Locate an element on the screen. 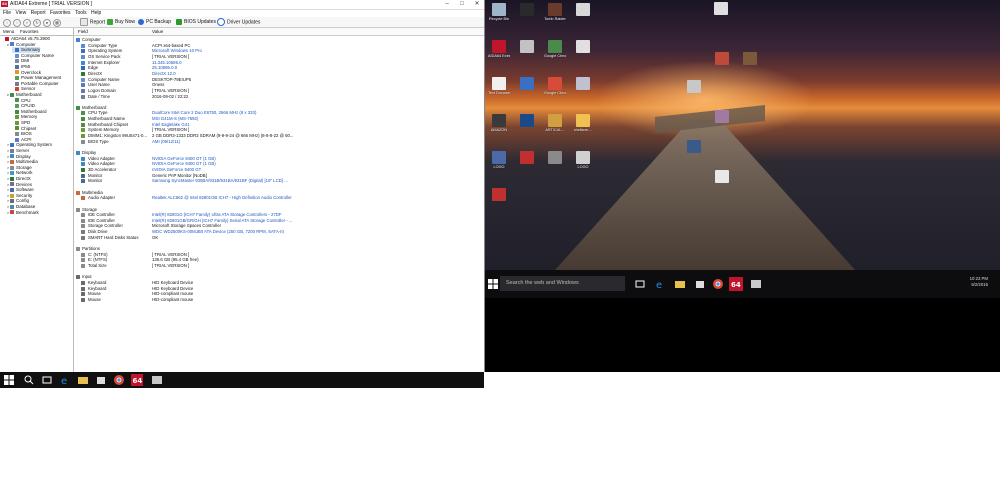 The width and height of the screenshot is (1000, 497). tree-item-label: BIOS is located at coordinates (26, 134).